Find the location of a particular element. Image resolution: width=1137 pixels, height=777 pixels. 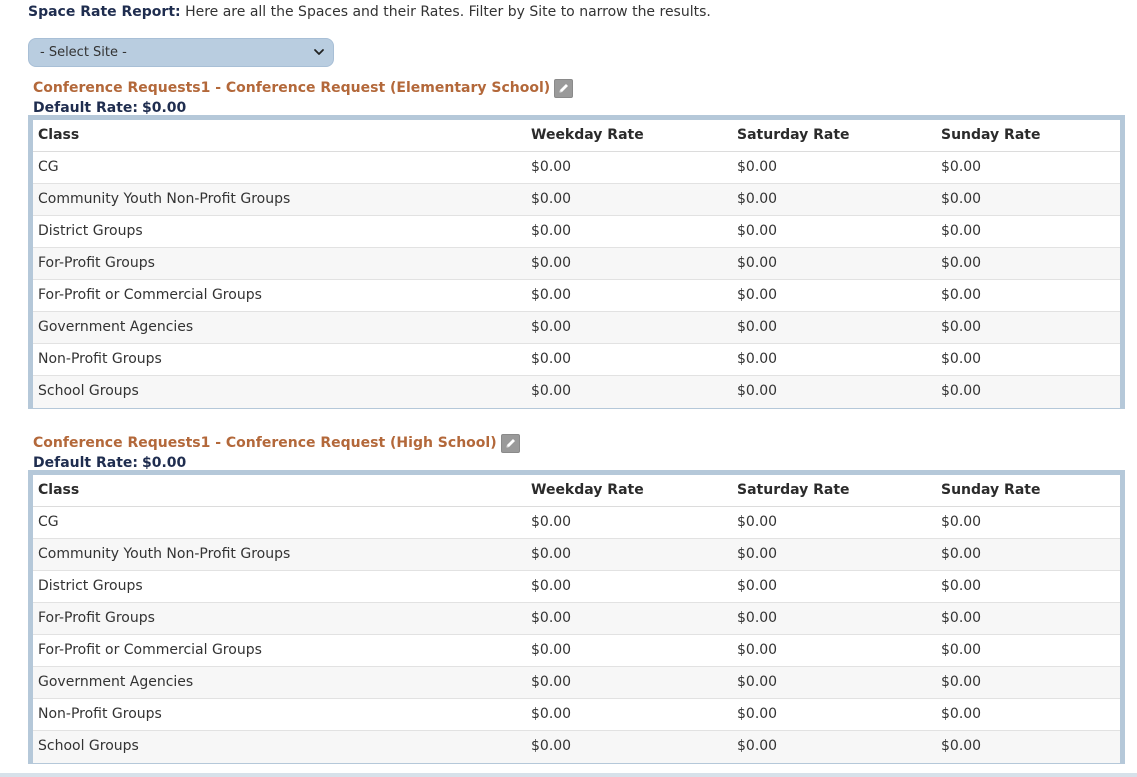

class-cell: Community Youth Non-Profit Groups is located at coordinates (164, 554).